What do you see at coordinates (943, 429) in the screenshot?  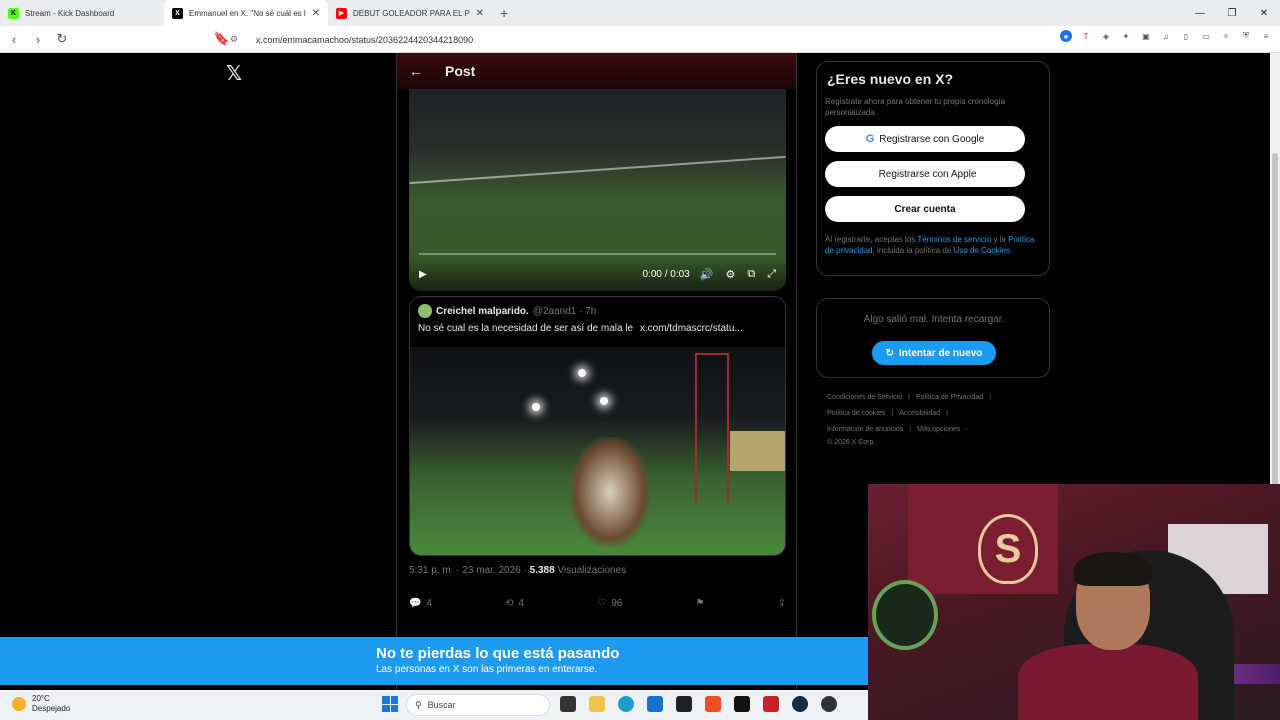 I see `footer-link: Más opciones ···` at bounding box center [943, 429].